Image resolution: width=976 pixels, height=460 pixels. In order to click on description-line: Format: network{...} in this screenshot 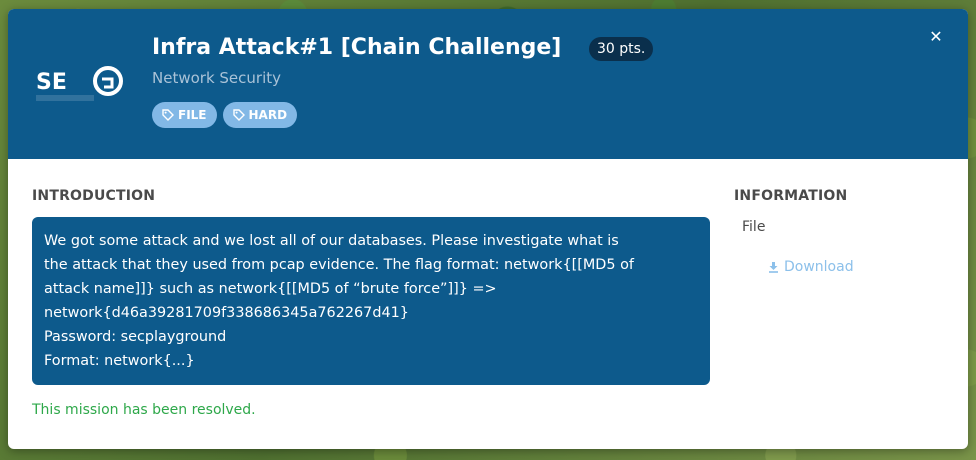, I will do `click(119, 361)`.